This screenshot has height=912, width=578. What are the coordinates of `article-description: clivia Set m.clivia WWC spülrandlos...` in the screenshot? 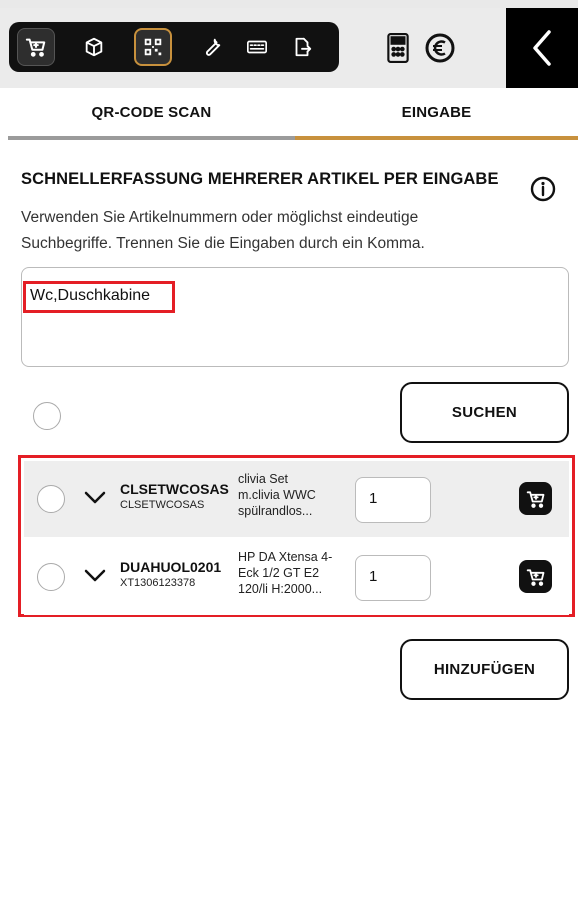 It's located at (294, 495).